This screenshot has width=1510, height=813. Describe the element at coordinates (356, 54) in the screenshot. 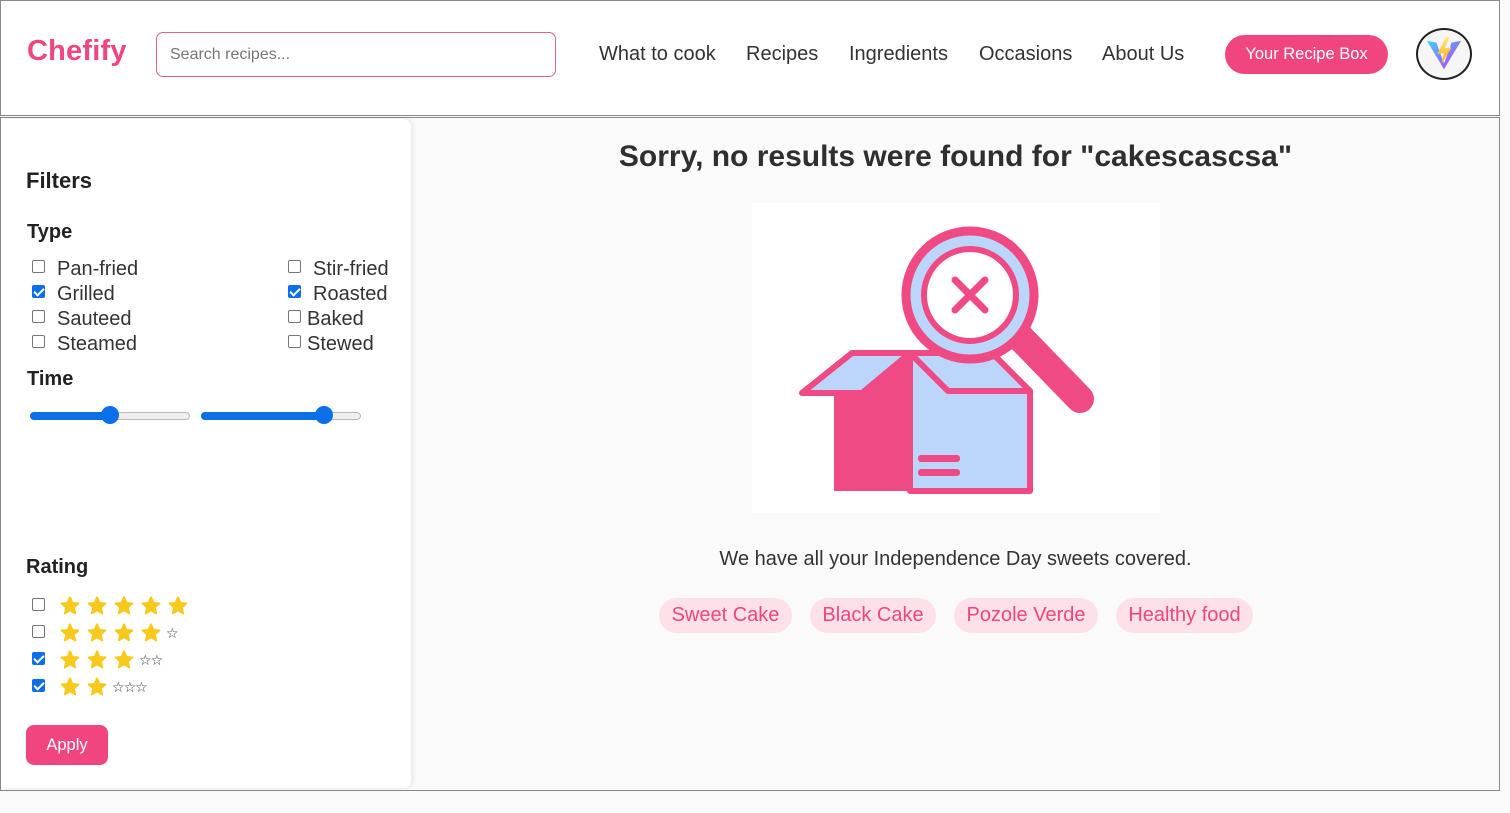

I see `search-input` at that location.